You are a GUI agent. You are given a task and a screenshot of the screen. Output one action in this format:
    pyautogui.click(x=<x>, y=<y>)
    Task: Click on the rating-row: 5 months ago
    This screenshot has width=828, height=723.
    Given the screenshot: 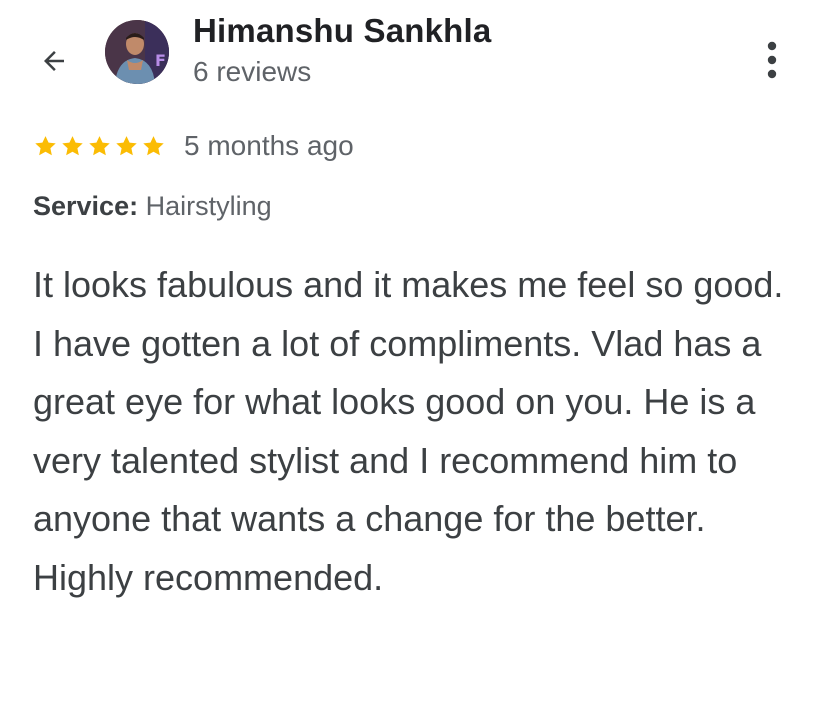 What is the action you would take?
    pyautogui.click(x=193, y=146)
    